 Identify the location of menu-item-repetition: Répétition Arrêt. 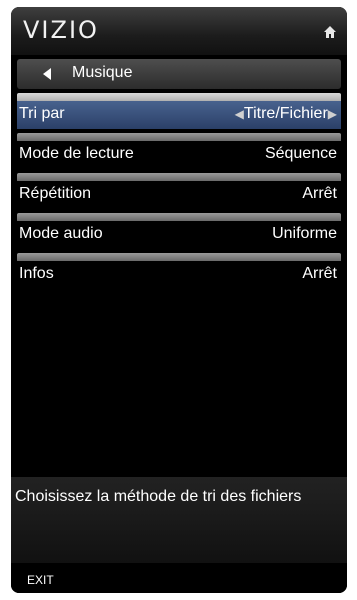
(179, 191).